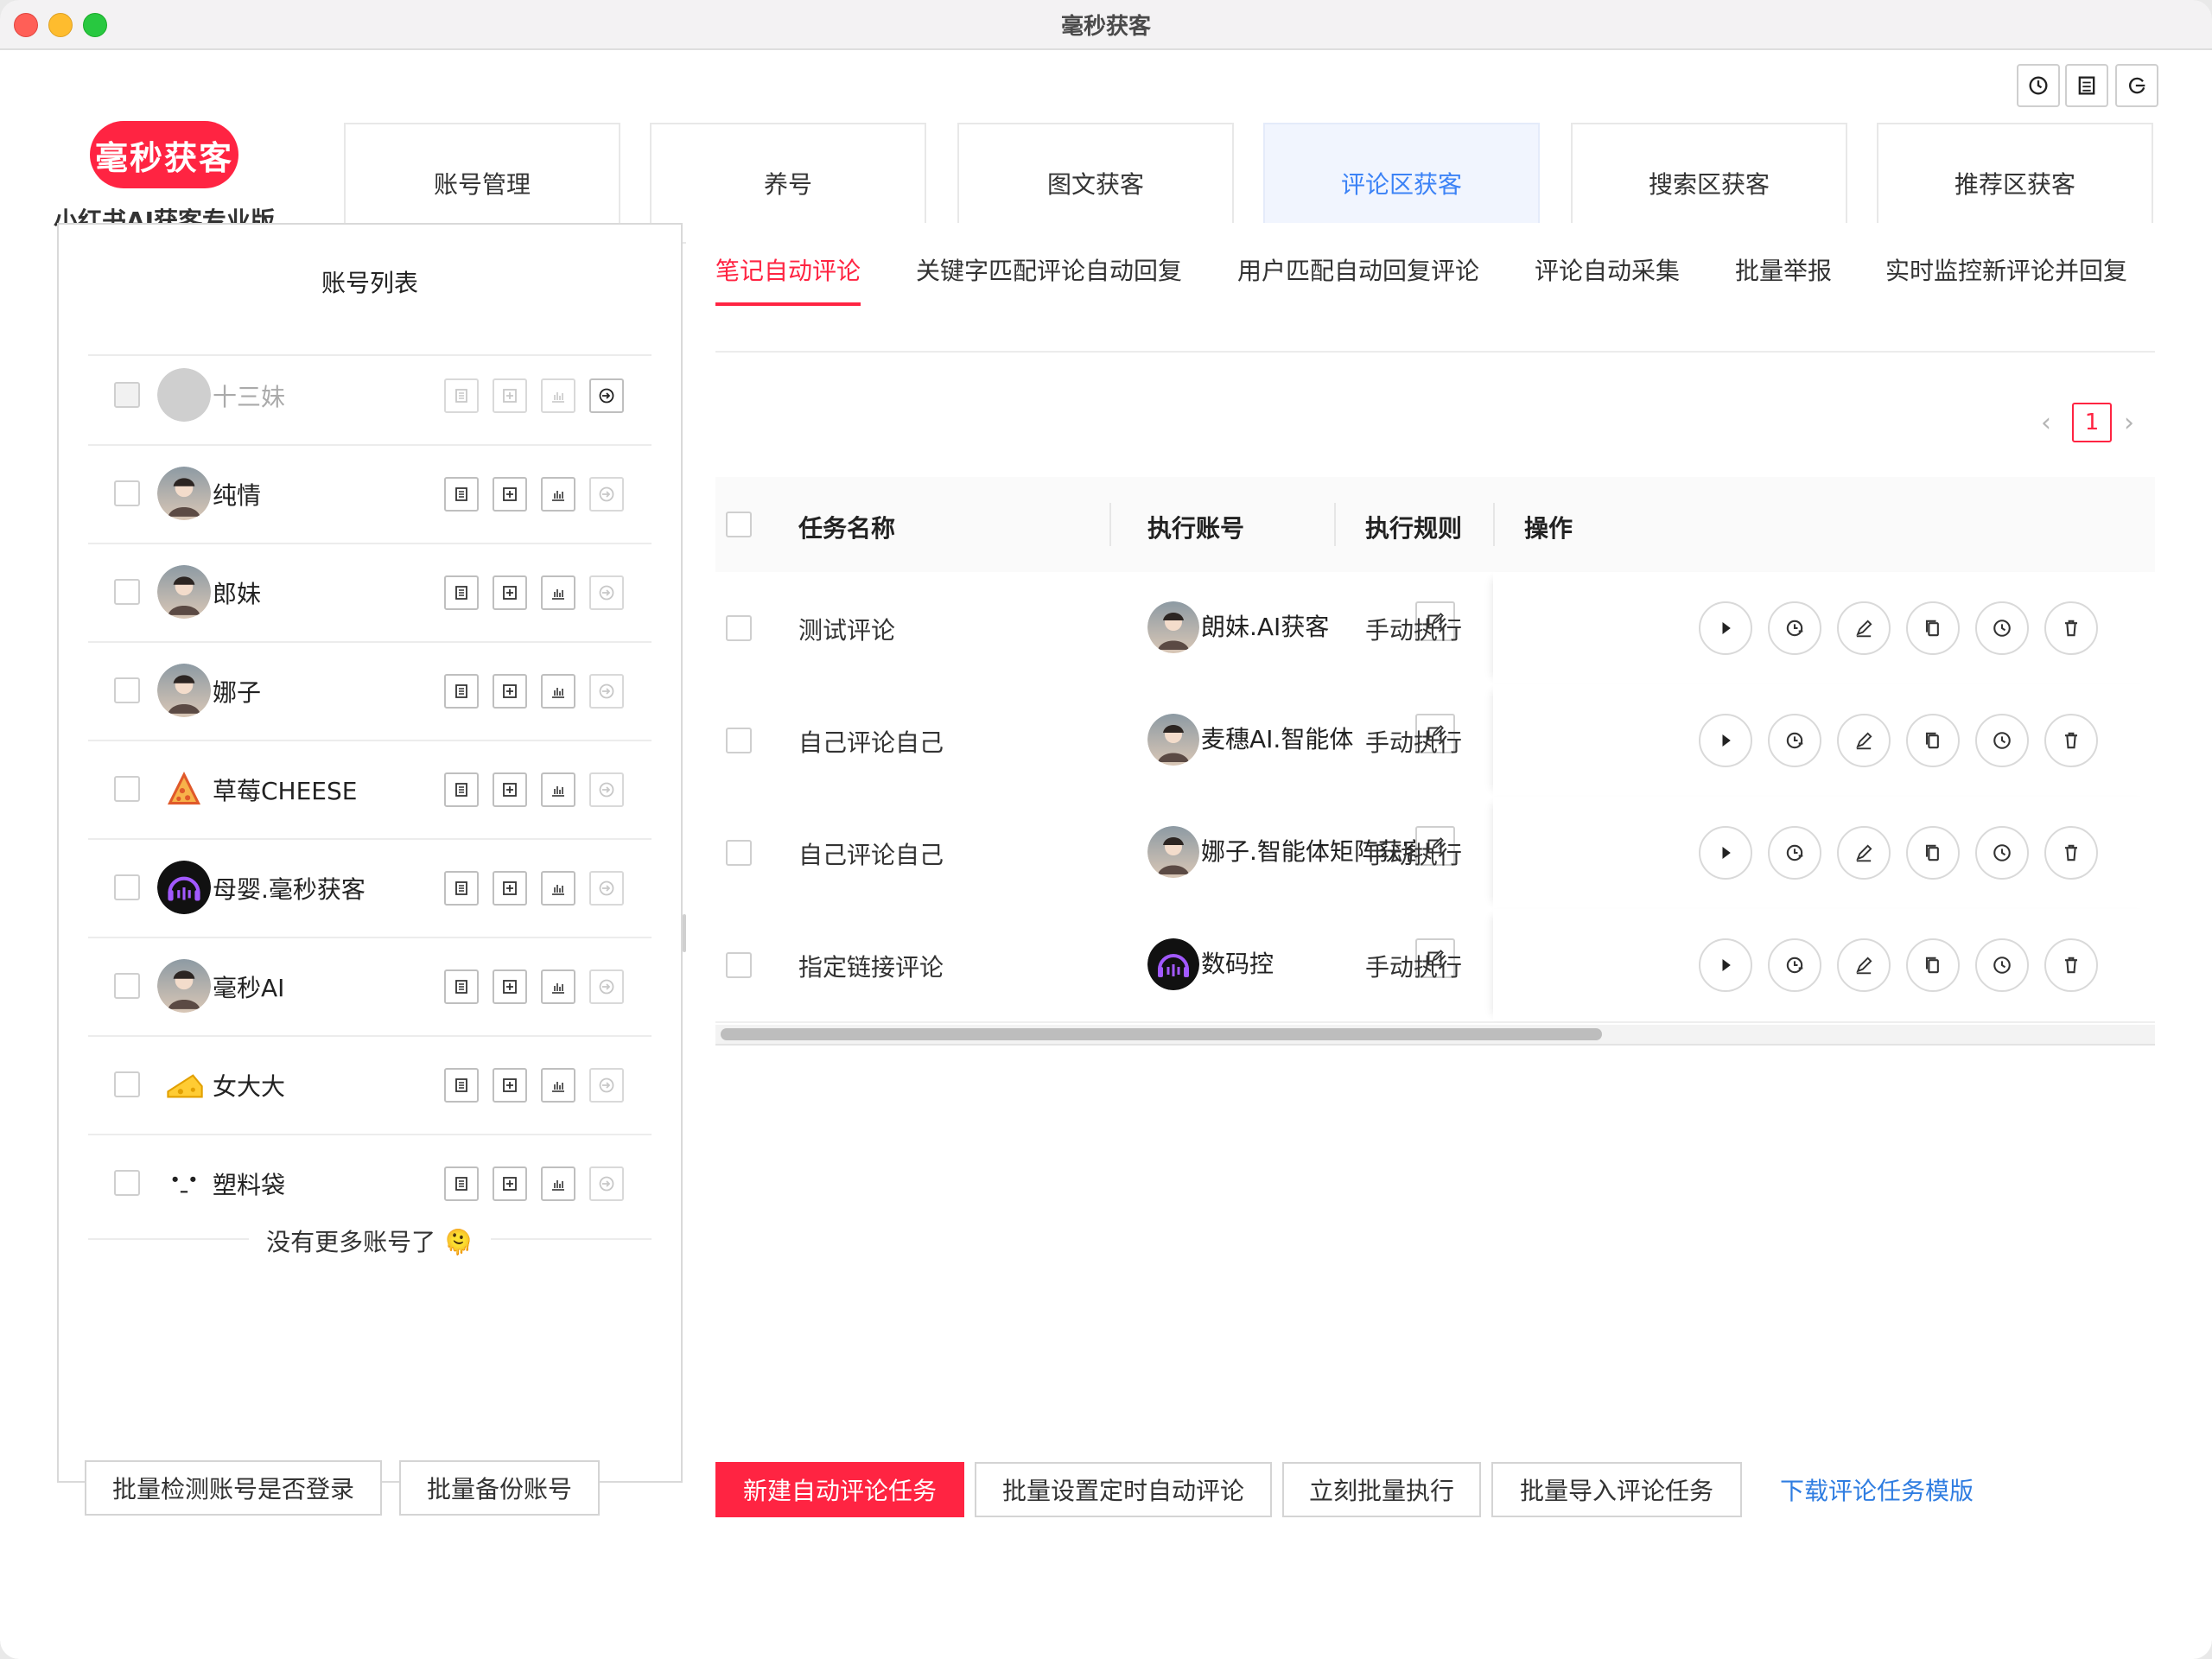 The height and width of the screenshot is (1659, 2212). What do you see at coordinates (370, 1183) in the screenshot?
I see `account-row: 塑料袋` at bounding box center [370, 1183].